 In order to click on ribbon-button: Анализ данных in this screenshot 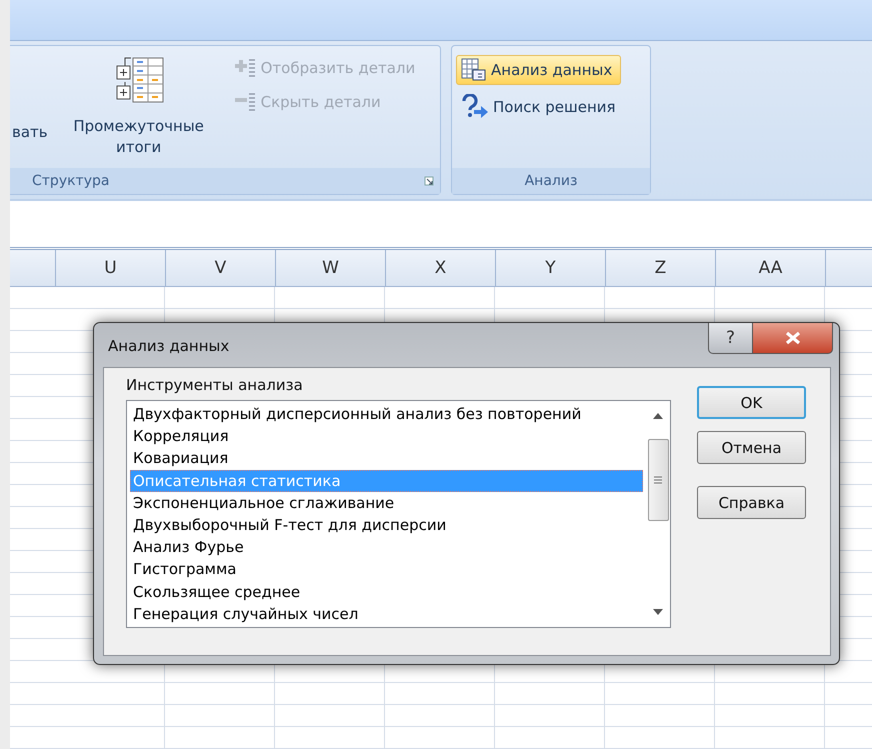, I will do `click(538, 70)`.